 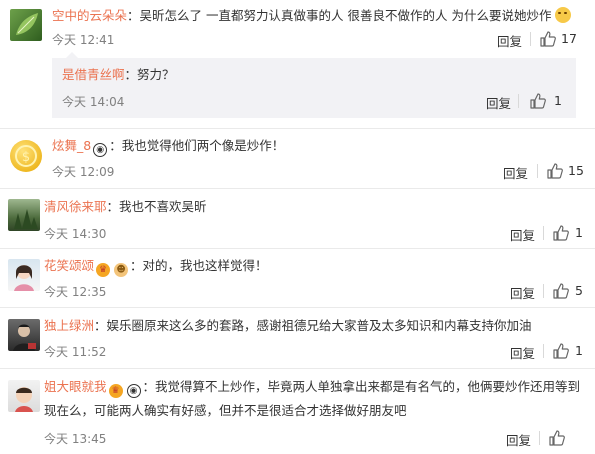 What do you see at coordinates (26, 219) in the screenshot?
I see `forest-icon` at bounding box center [26, 219].